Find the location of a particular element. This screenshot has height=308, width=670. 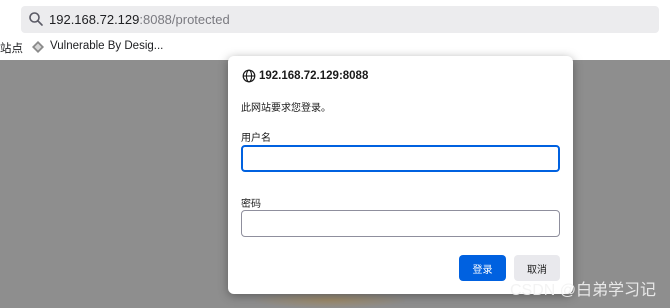

address-bar: 192.168.72.129:8088/protected is located at coordinates (340, 19).